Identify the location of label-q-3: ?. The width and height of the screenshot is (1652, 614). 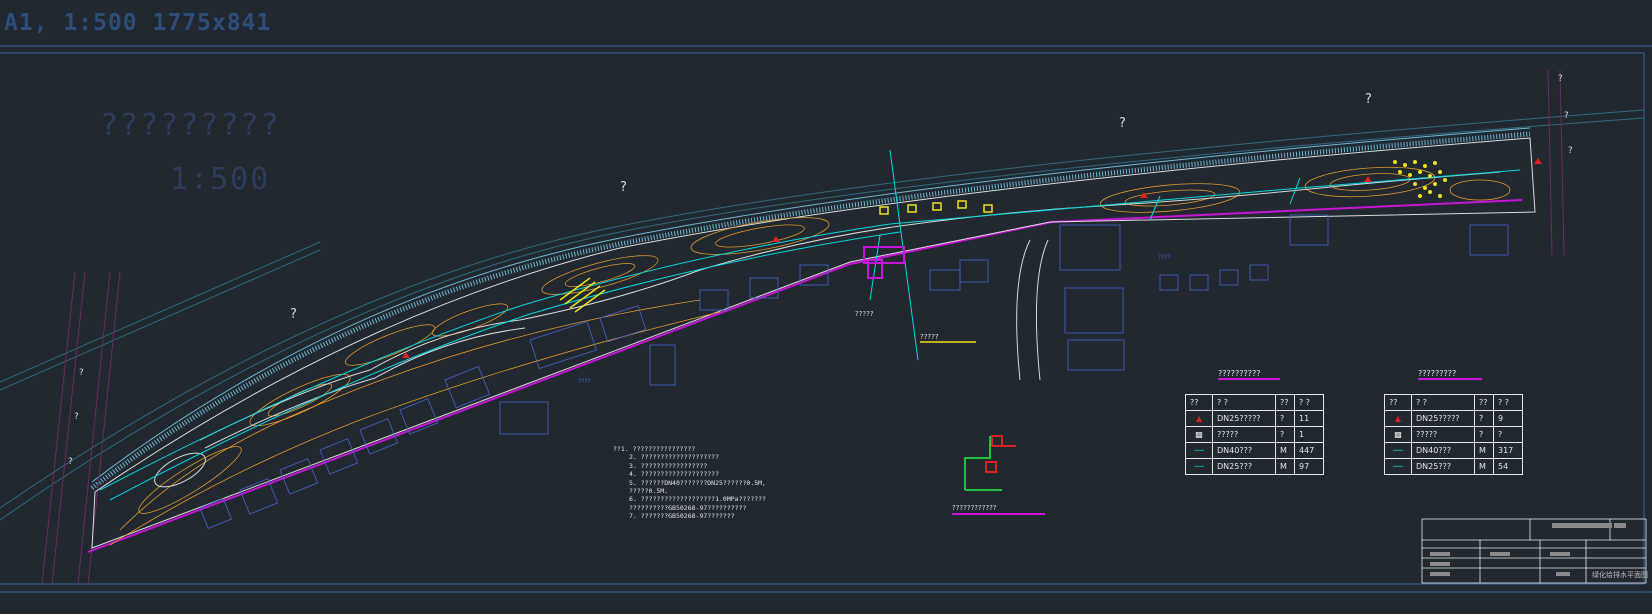
(1368, 99).